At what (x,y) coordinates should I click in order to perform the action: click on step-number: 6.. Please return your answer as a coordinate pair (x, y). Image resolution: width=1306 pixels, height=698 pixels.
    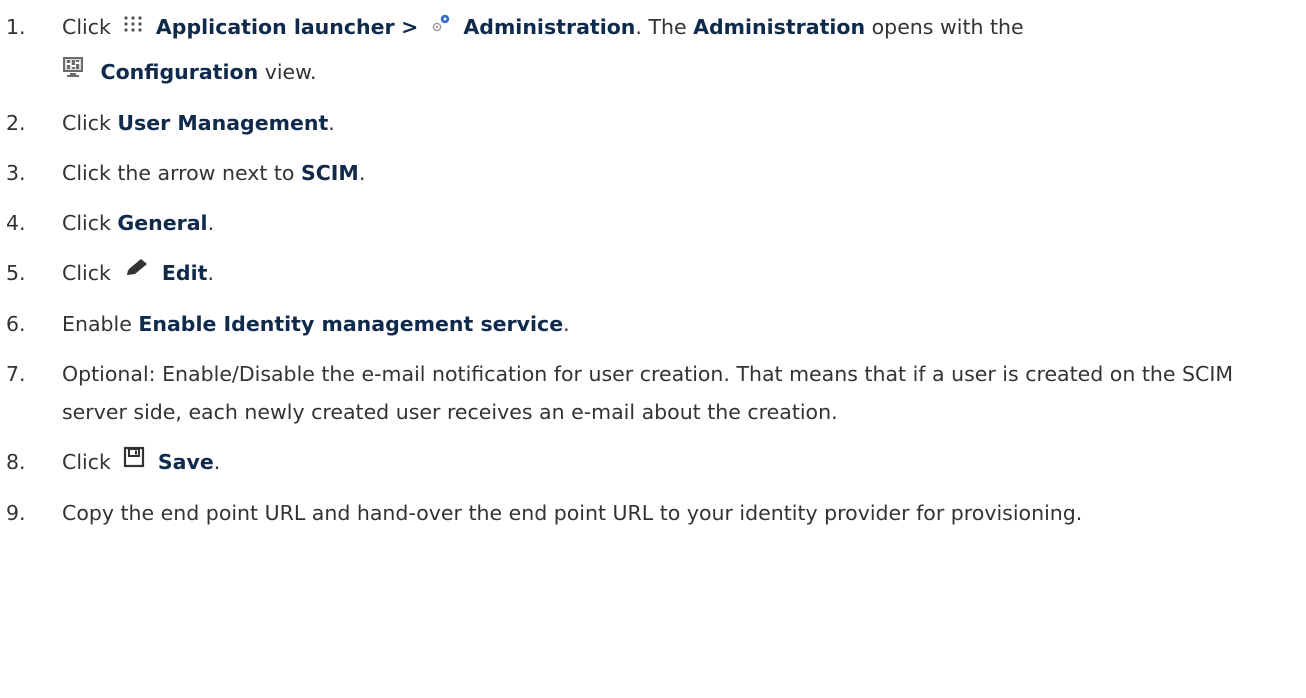
    Looking at the image, I should click on (16, 324).